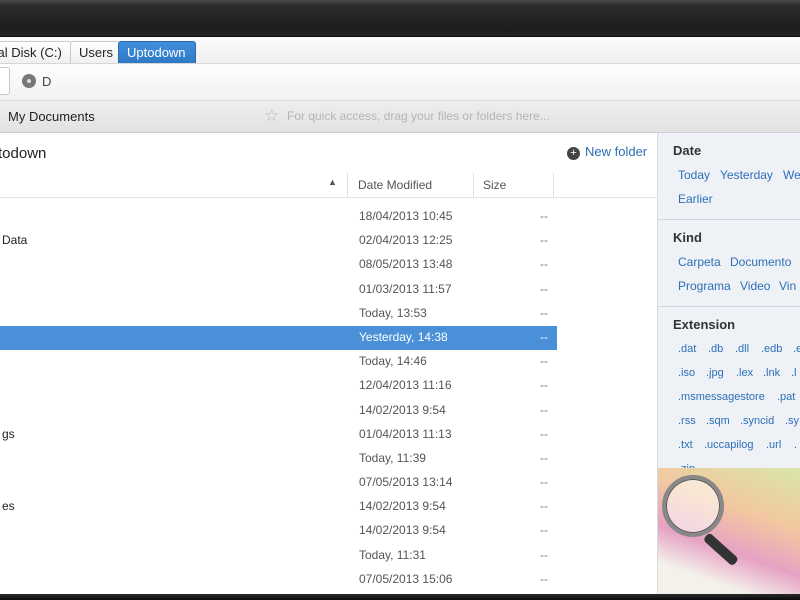  I want to click on new-folder-label: New folder, so click(616, 151).